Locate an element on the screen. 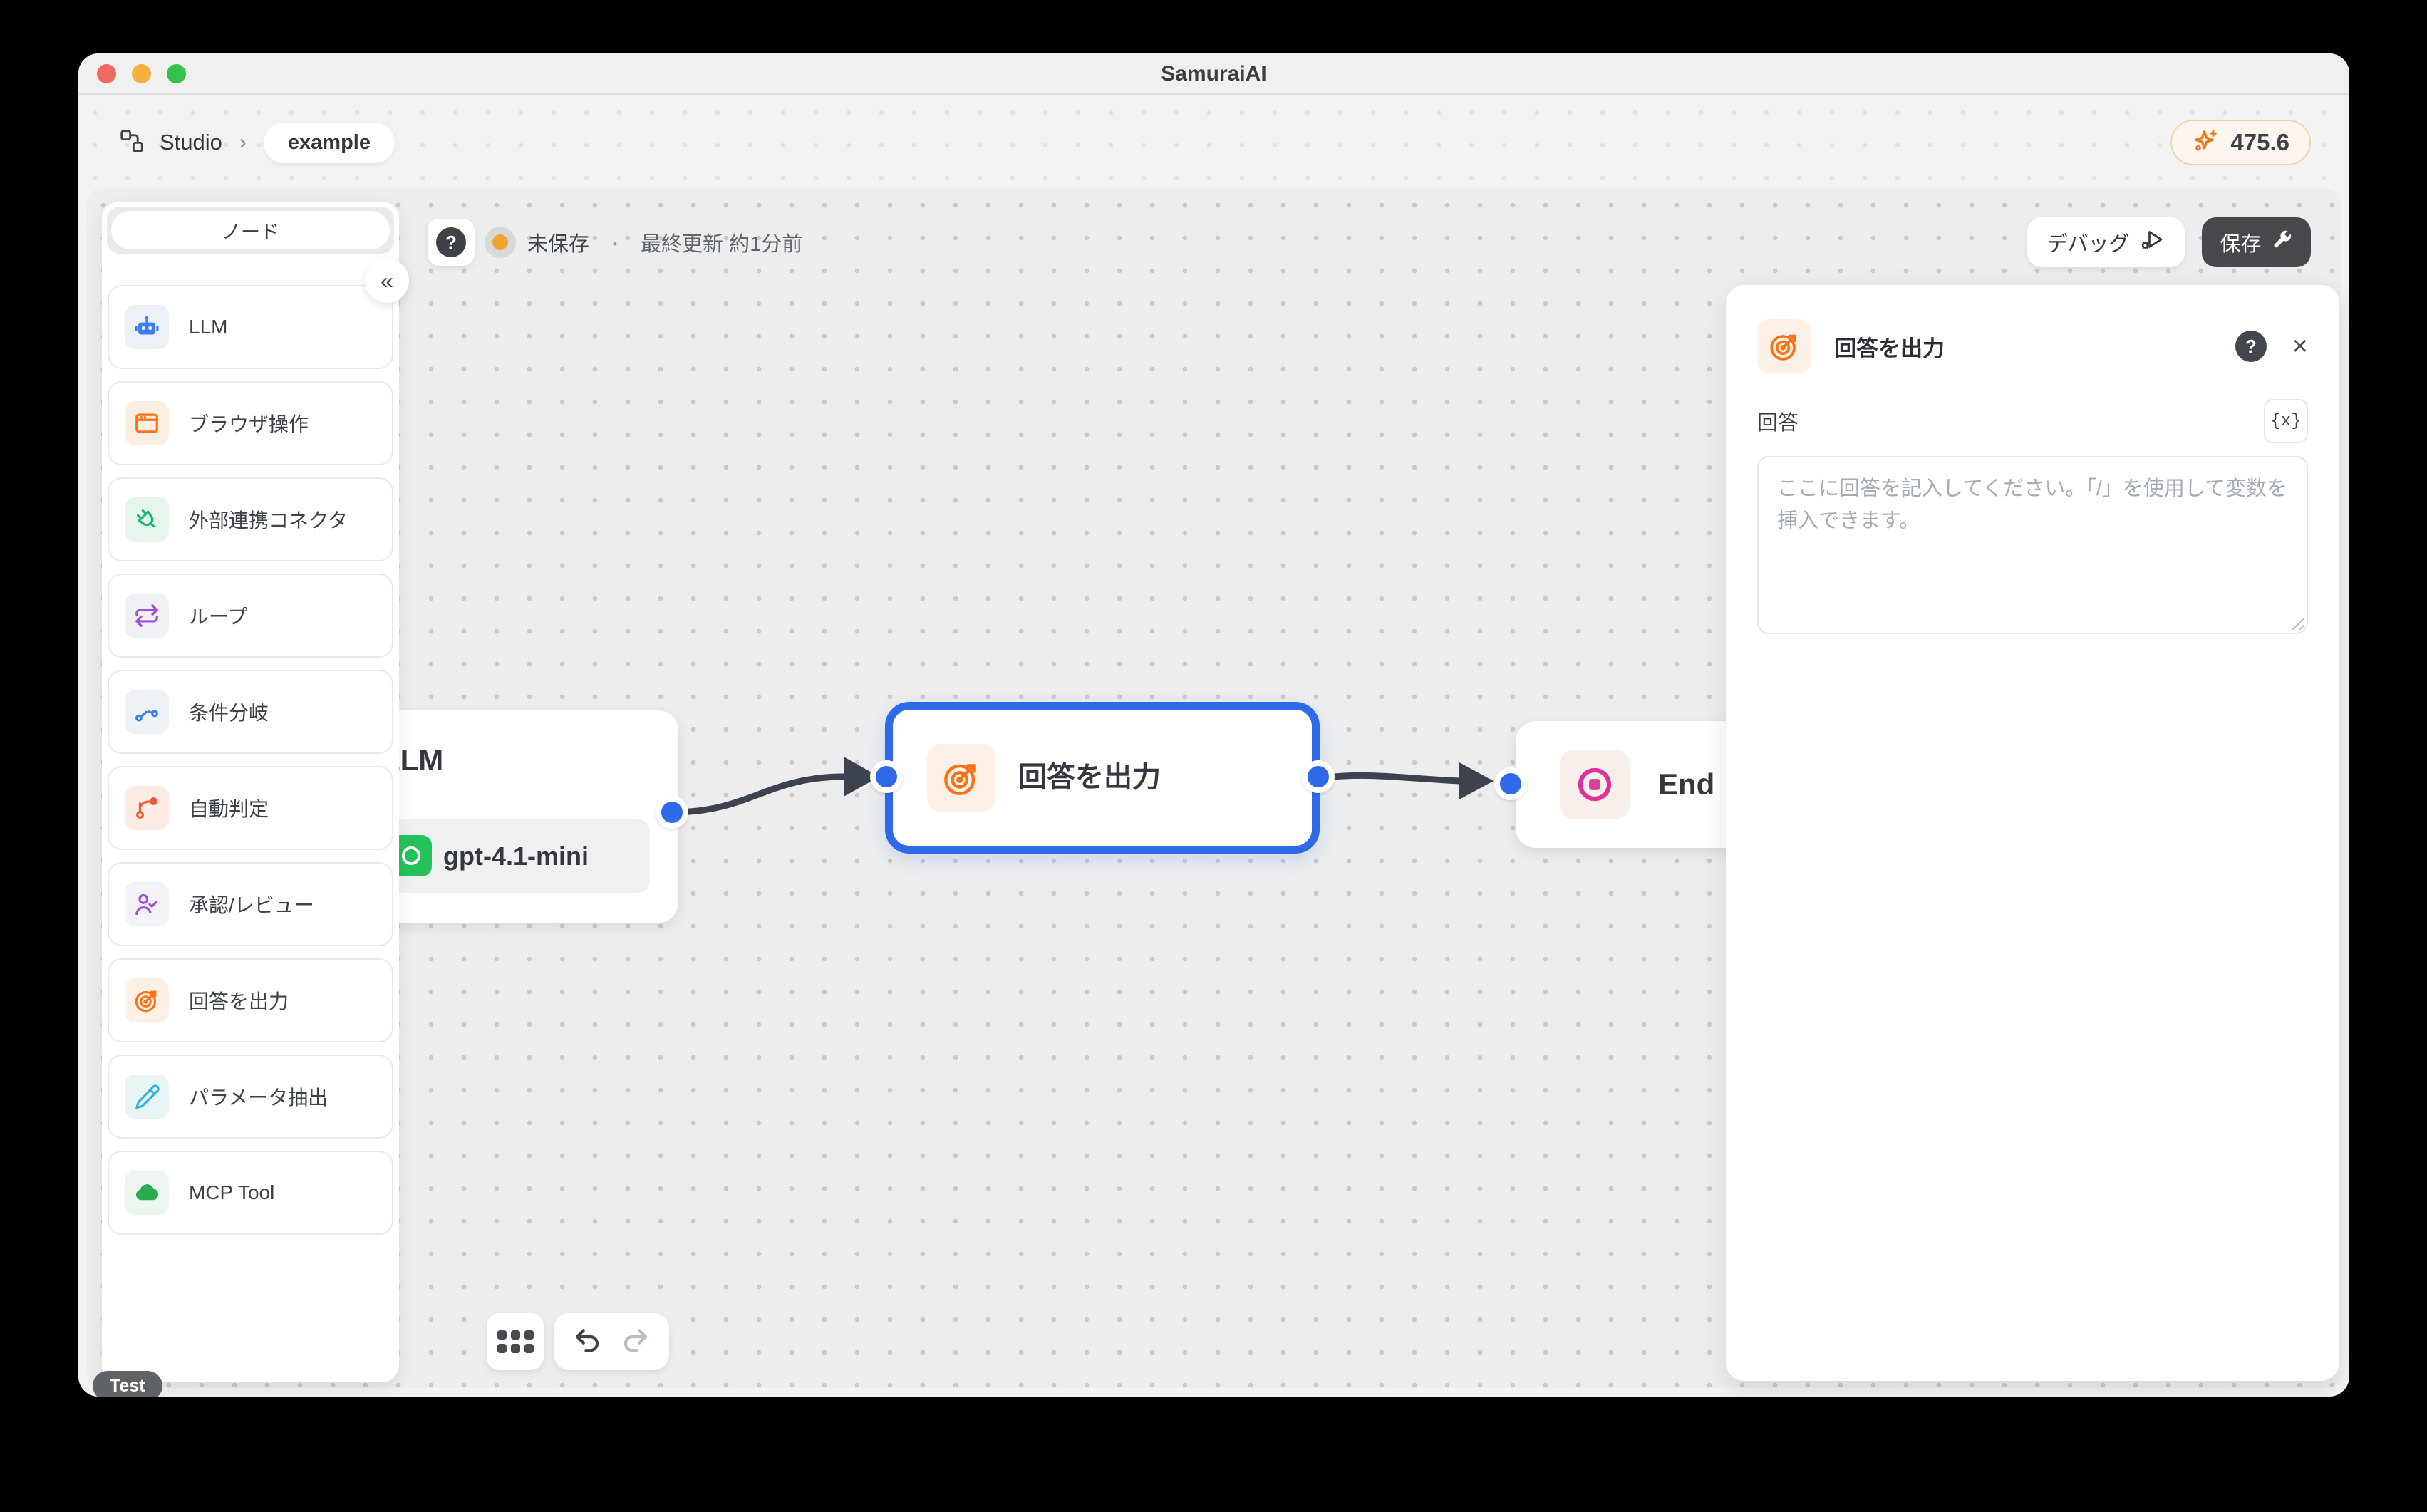  debug-button-label: デバッグ is located at coordinates (2088, 244).